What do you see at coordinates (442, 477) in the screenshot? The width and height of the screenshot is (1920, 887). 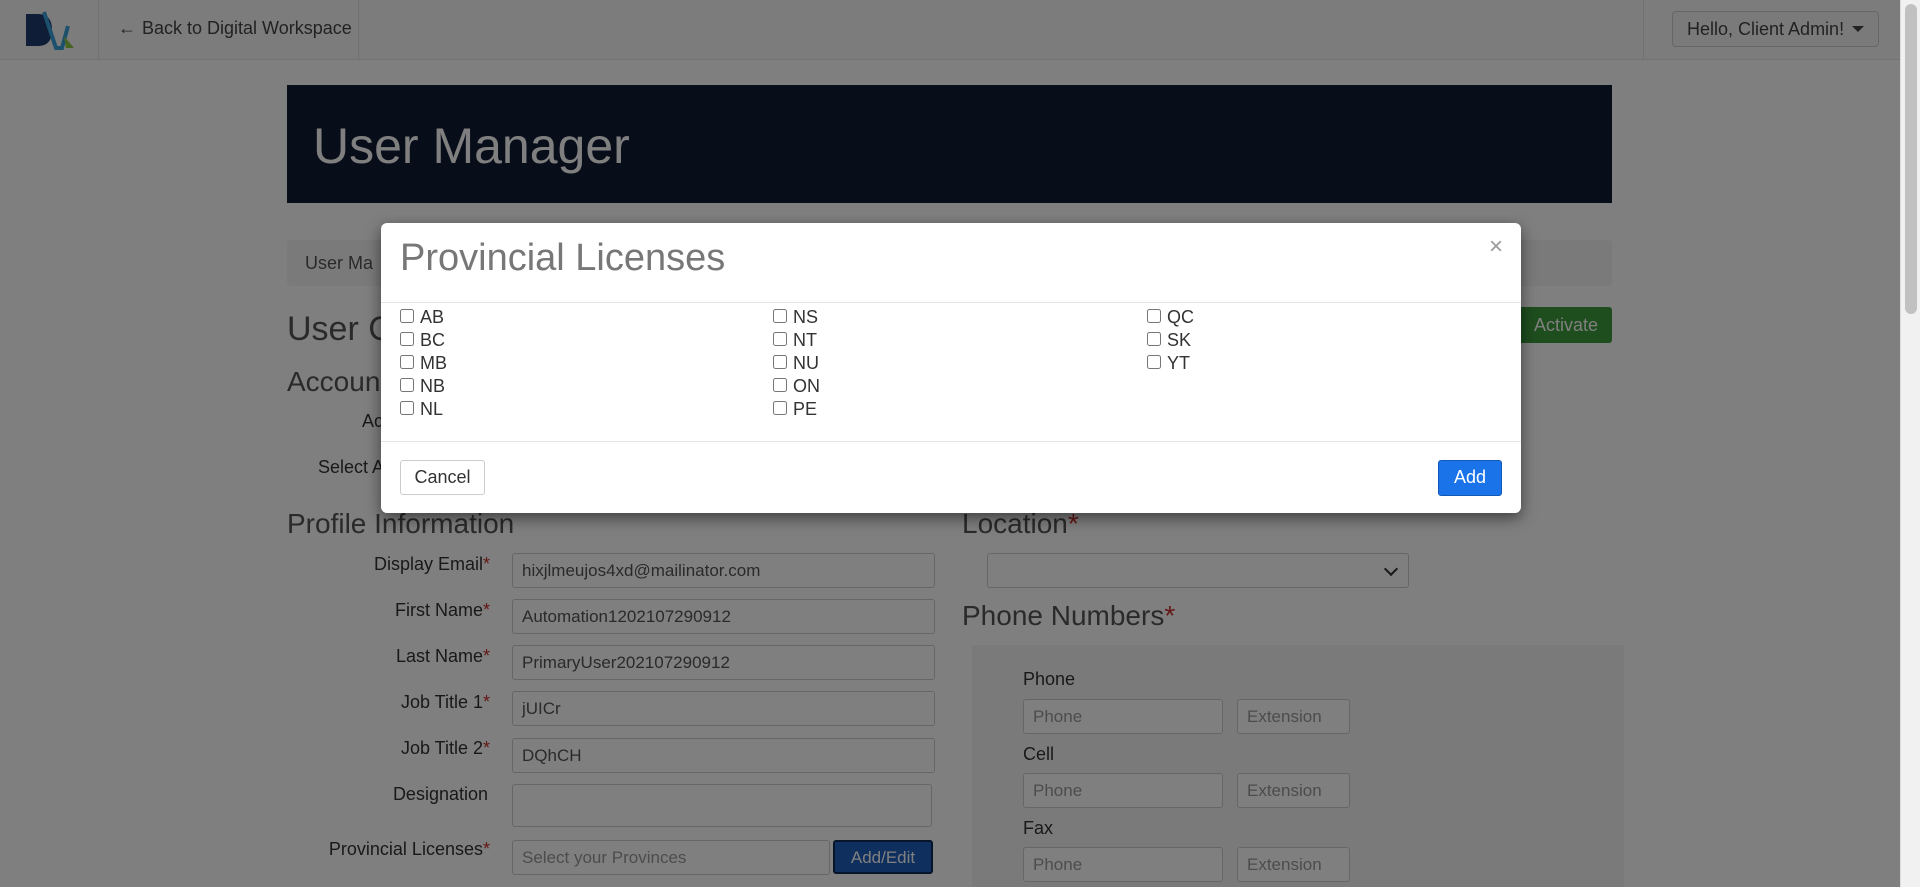 I see `cancel-button: Cancel` at bounding box center [442, 477].